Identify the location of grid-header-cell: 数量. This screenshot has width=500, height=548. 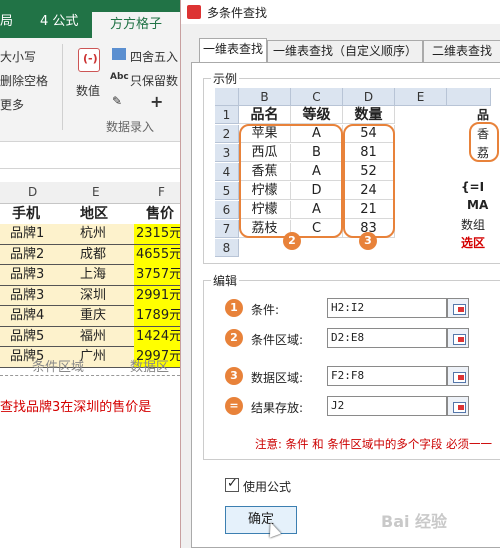
(369, 115).